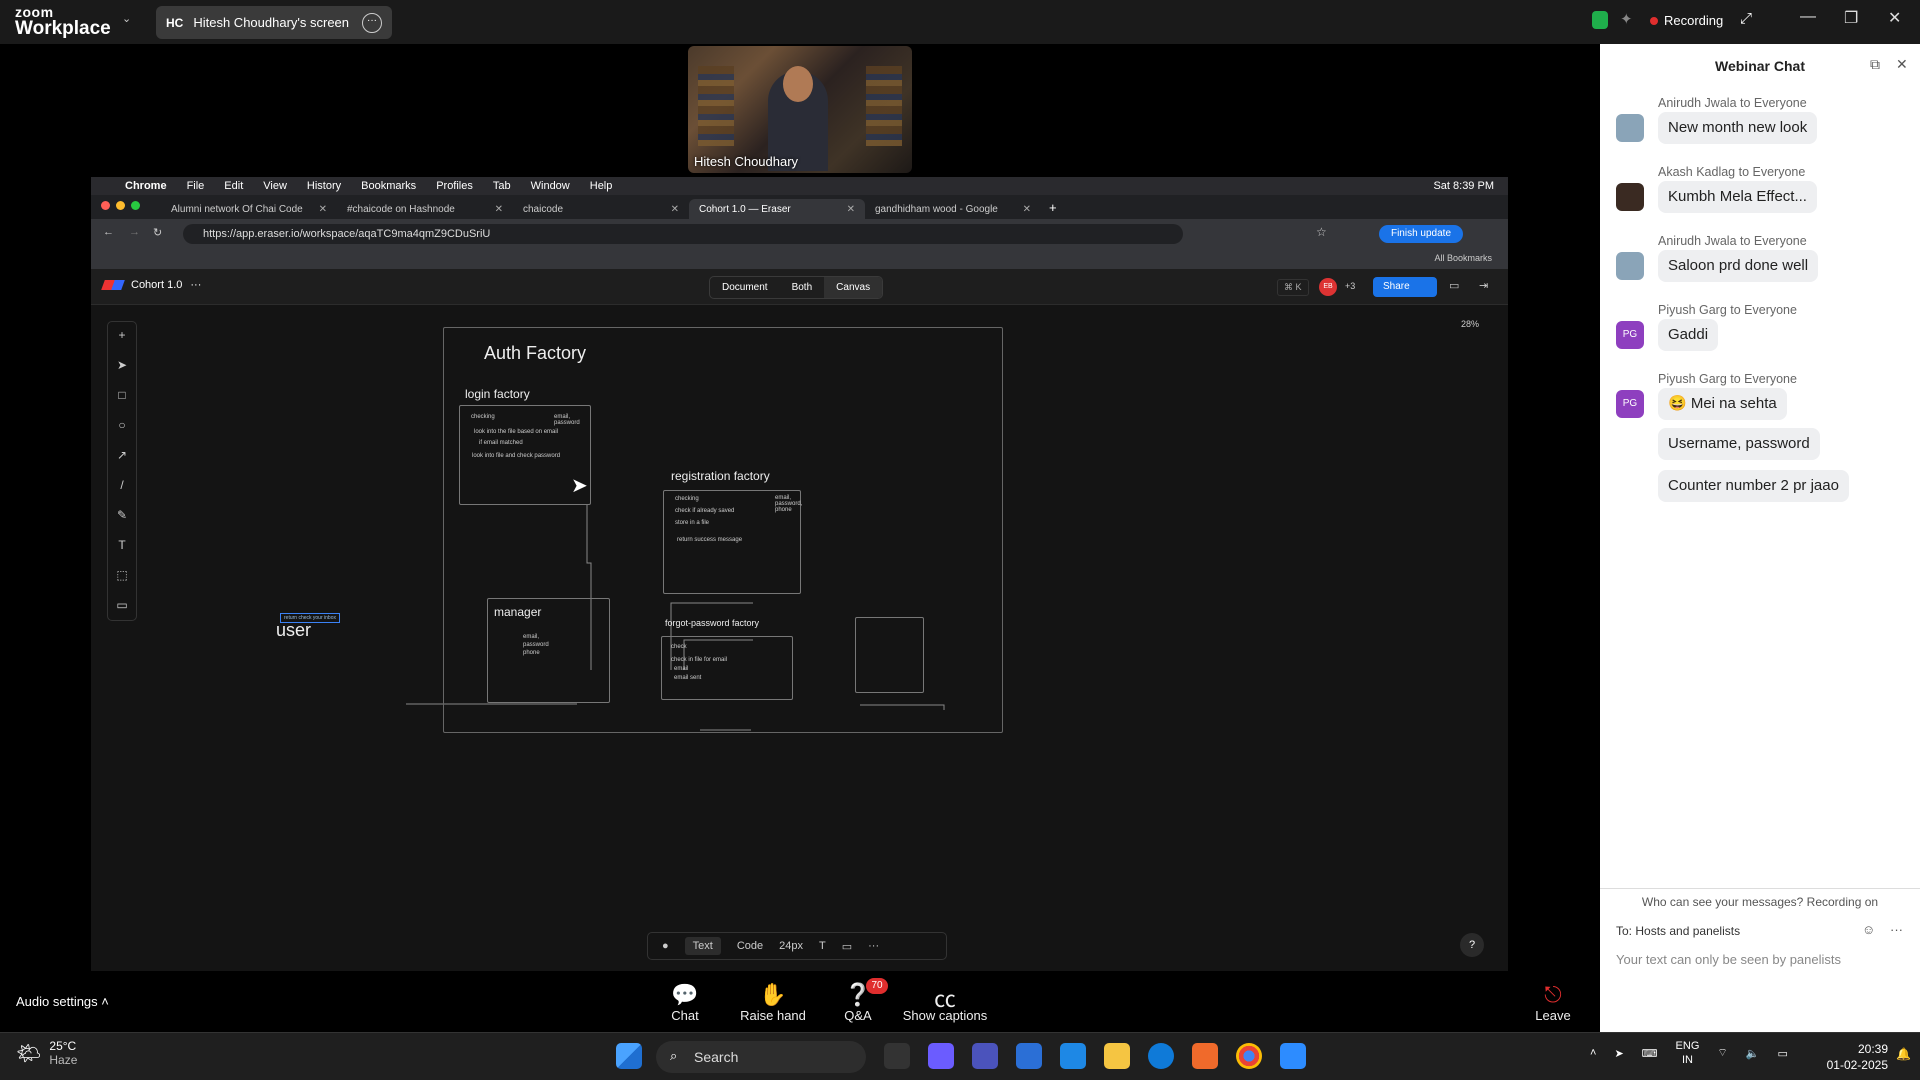 This screenshot has width=1920, height=1080. What do you see at coordinates (1722, 1053) in the screenshot?
I see `wifi-icon: ⌔` at bounding box center [1722, 1053].